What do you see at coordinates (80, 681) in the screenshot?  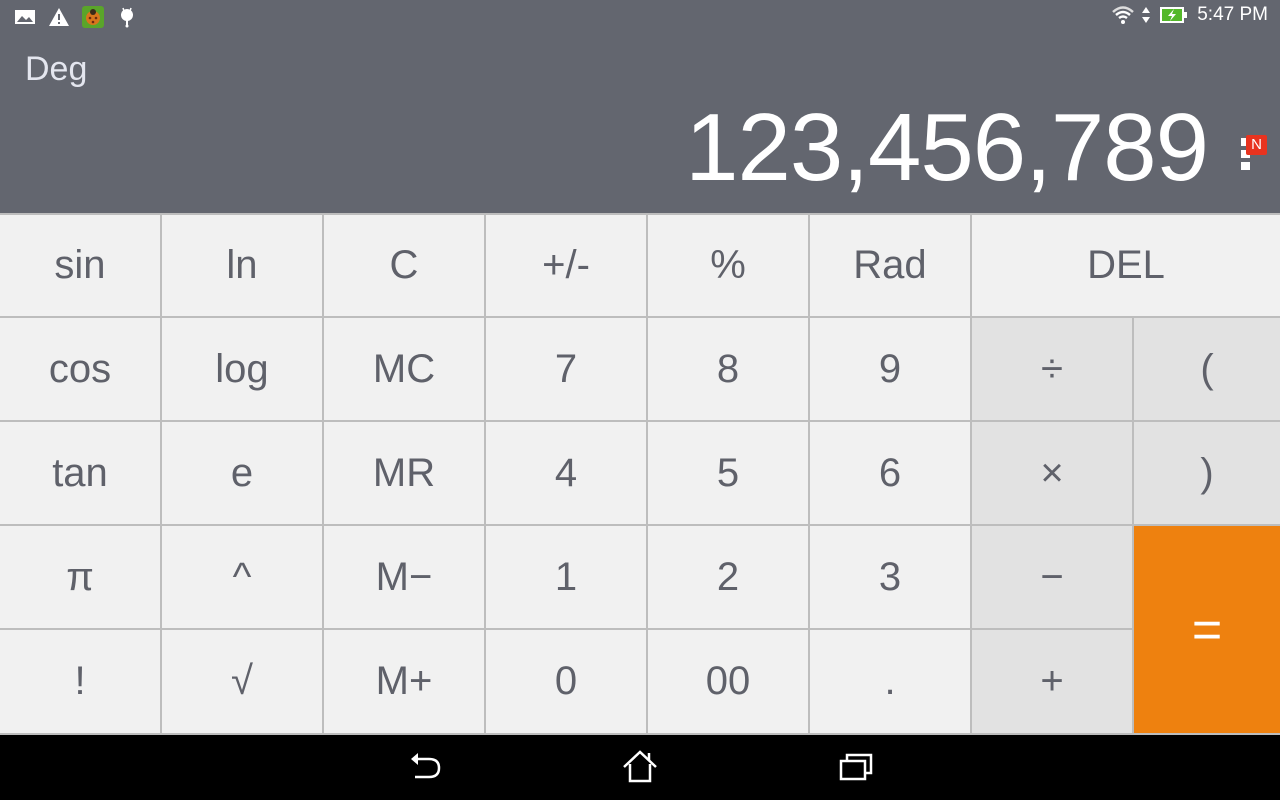 I see `factorial-key: !` at bounding box center [80, 681].